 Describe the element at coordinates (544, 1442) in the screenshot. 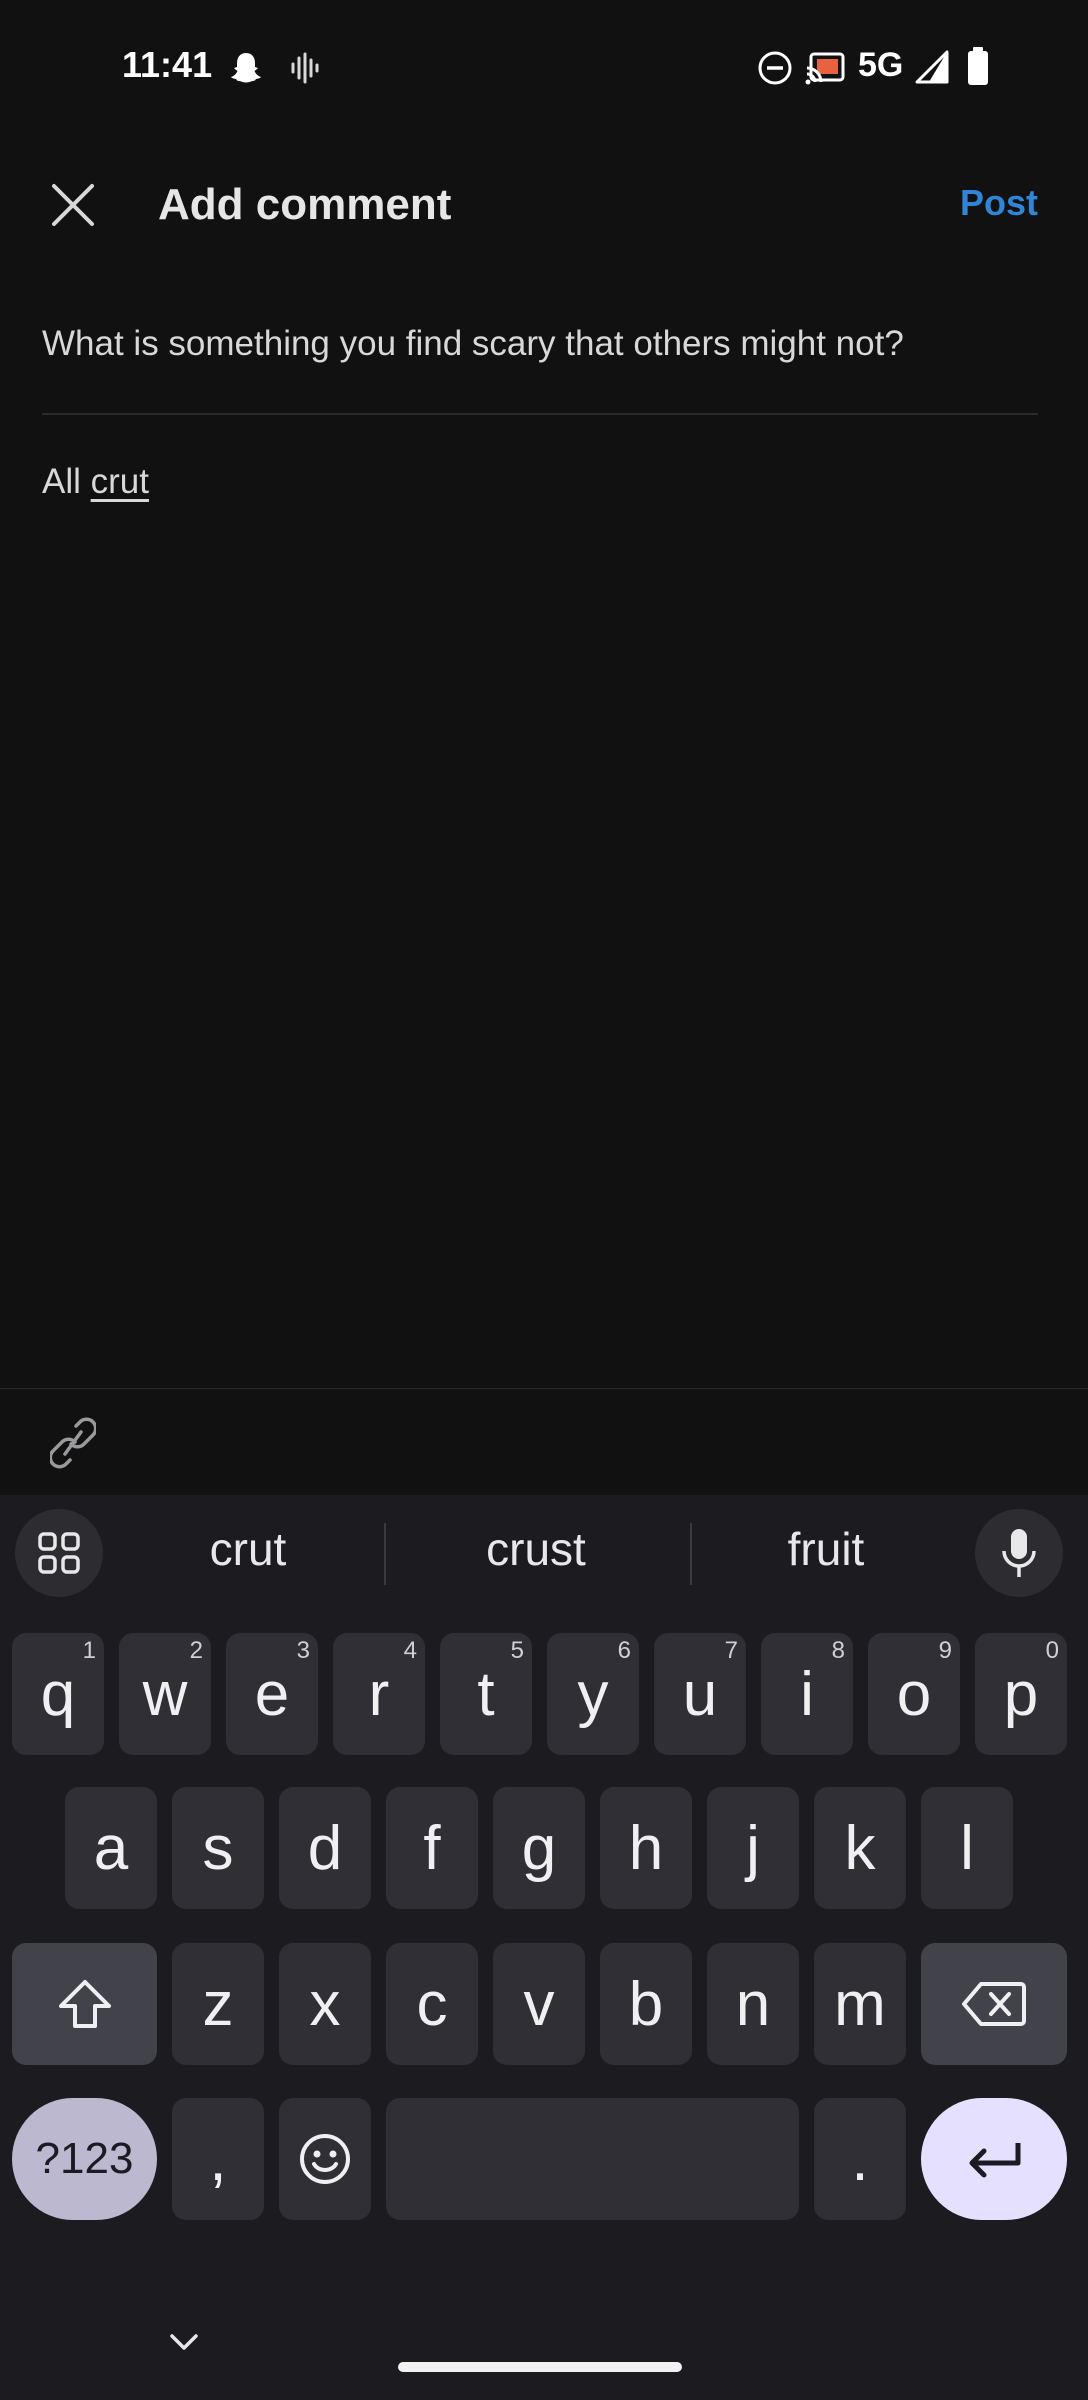

I see `attachment-bar` at that location.